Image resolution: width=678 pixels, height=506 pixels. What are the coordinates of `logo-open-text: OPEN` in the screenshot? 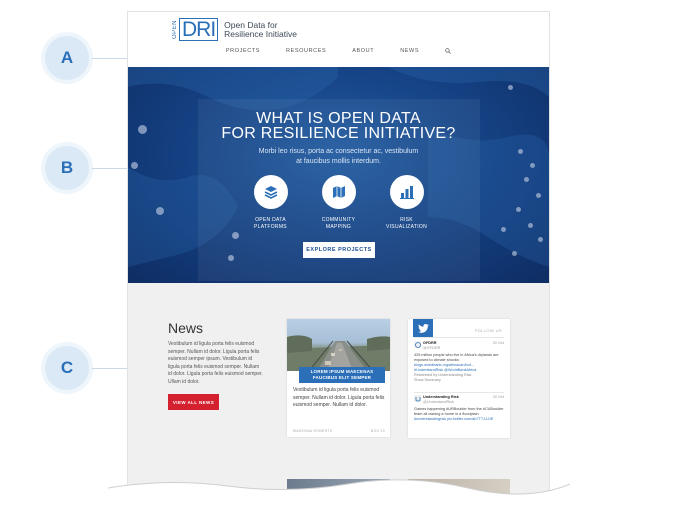 It's located at (175, 29).